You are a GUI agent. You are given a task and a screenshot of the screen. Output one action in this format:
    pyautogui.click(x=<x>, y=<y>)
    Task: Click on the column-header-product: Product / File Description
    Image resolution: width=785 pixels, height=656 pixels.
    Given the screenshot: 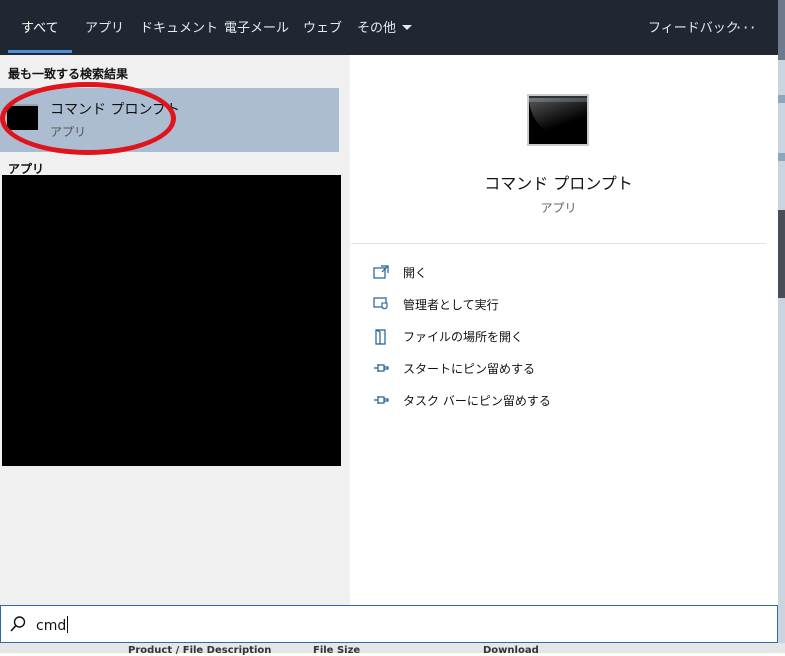 What is the action you would take?
    pyautogui.click(x=200, y=650)
    